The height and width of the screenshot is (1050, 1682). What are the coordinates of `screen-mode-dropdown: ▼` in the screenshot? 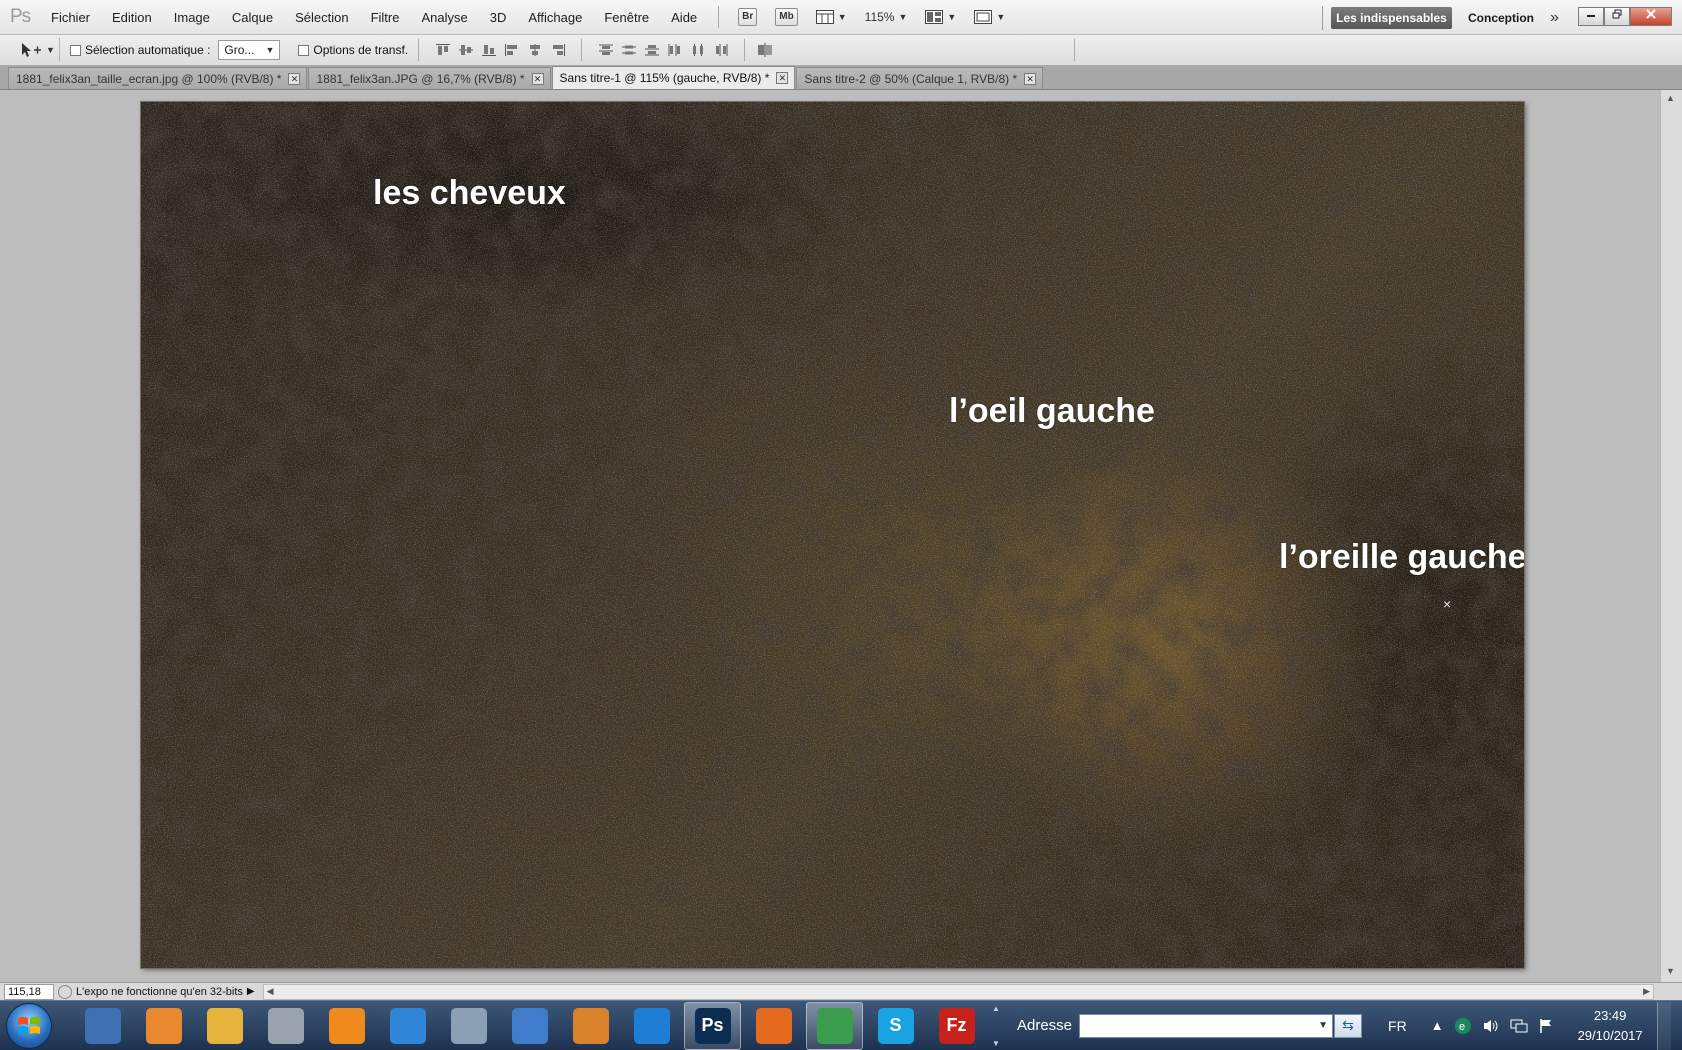 It's located at (989, 17).